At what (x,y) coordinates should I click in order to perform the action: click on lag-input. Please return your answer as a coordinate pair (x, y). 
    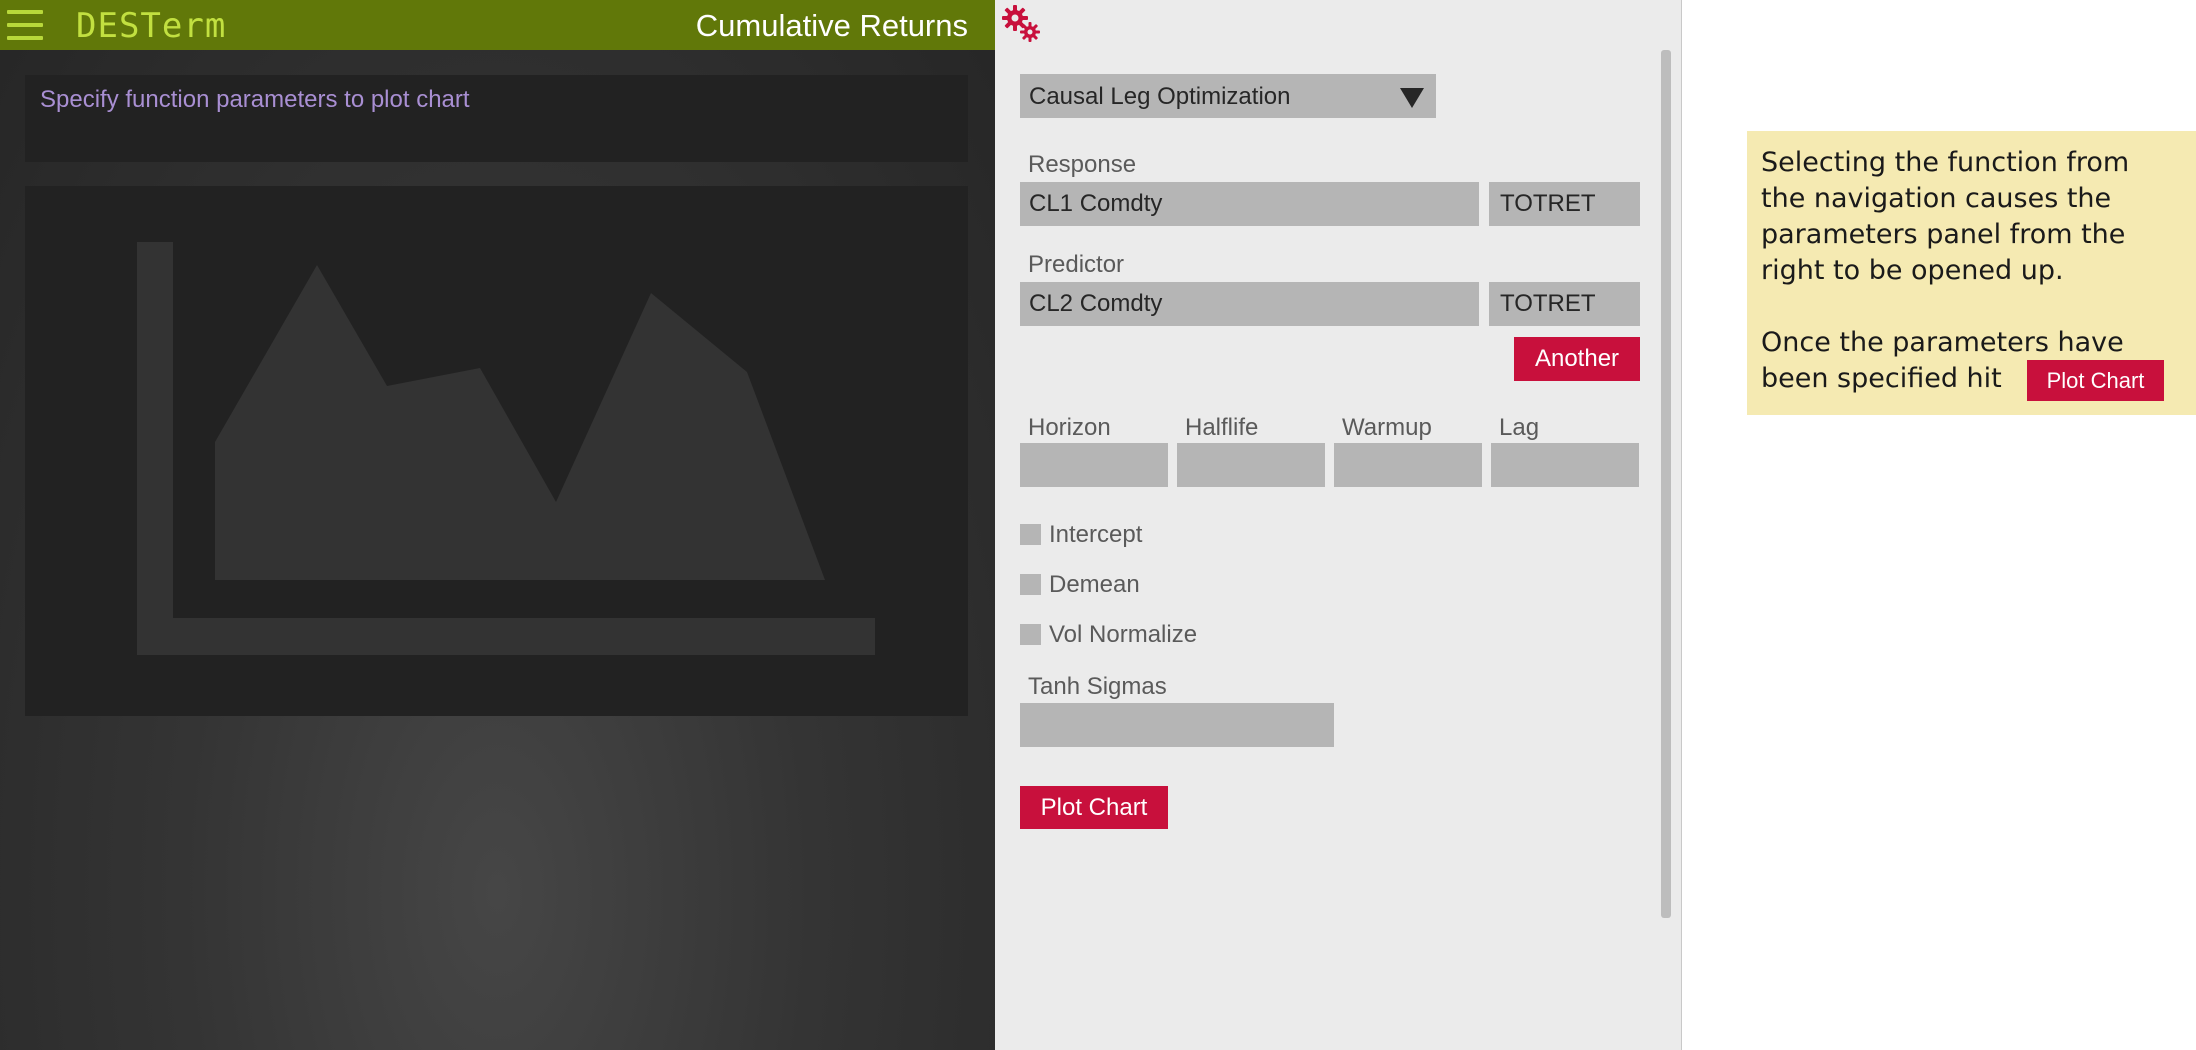
    Looking at the image, I should click on (1565, 465).